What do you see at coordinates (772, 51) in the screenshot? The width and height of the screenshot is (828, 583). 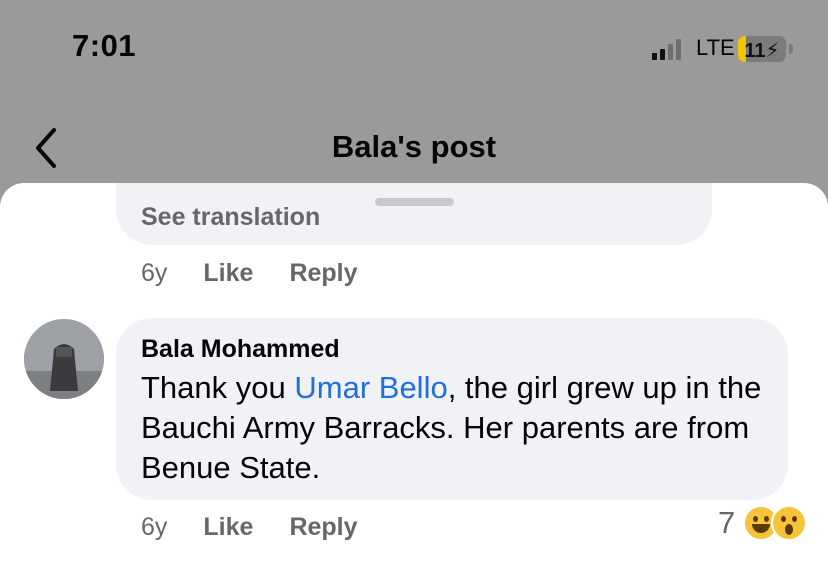 I see `bolt-icon: ⚡` at bounding box center [772, 51].